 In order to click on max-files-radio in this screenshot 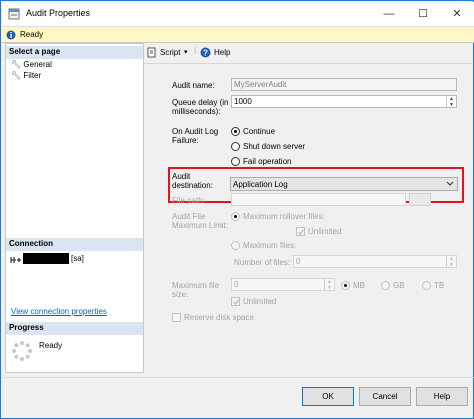, I will do `click(235, 245)`.